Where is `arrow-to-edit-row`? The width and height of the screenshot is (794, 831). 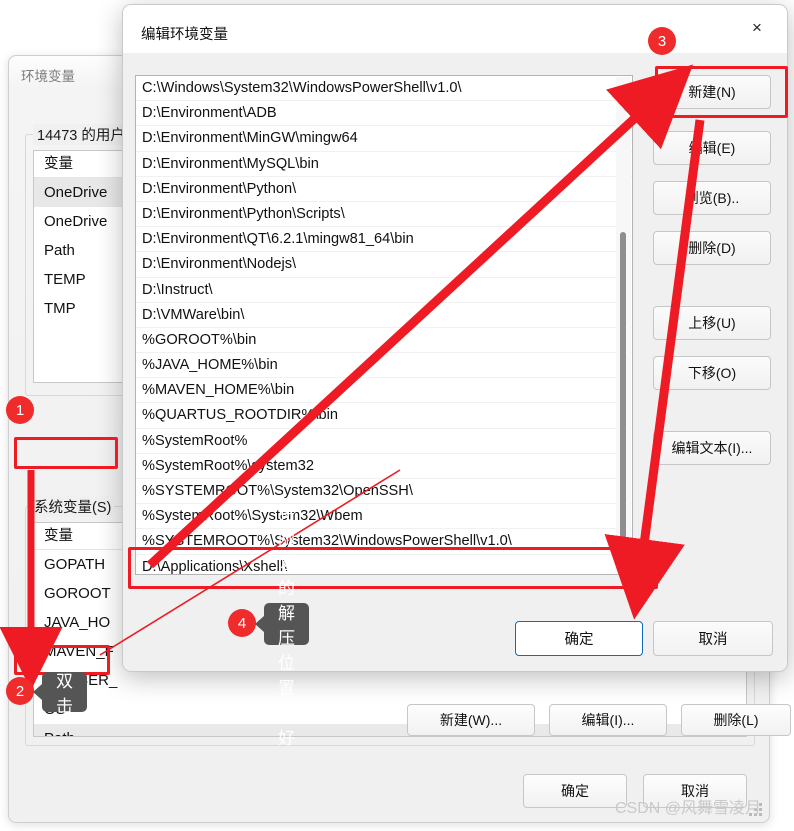 arrow-to-edit-row is located at coordinates (654, 369).